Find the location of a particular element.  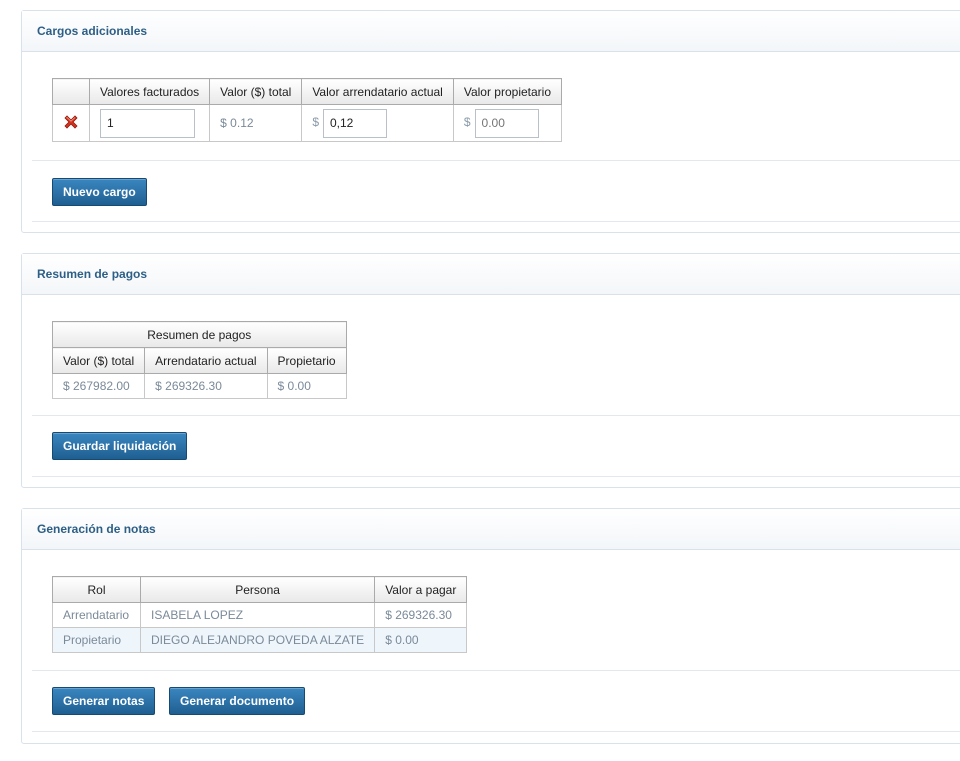

resumen-title-row: Resumen de pagos is located at coordinates (199, 334).